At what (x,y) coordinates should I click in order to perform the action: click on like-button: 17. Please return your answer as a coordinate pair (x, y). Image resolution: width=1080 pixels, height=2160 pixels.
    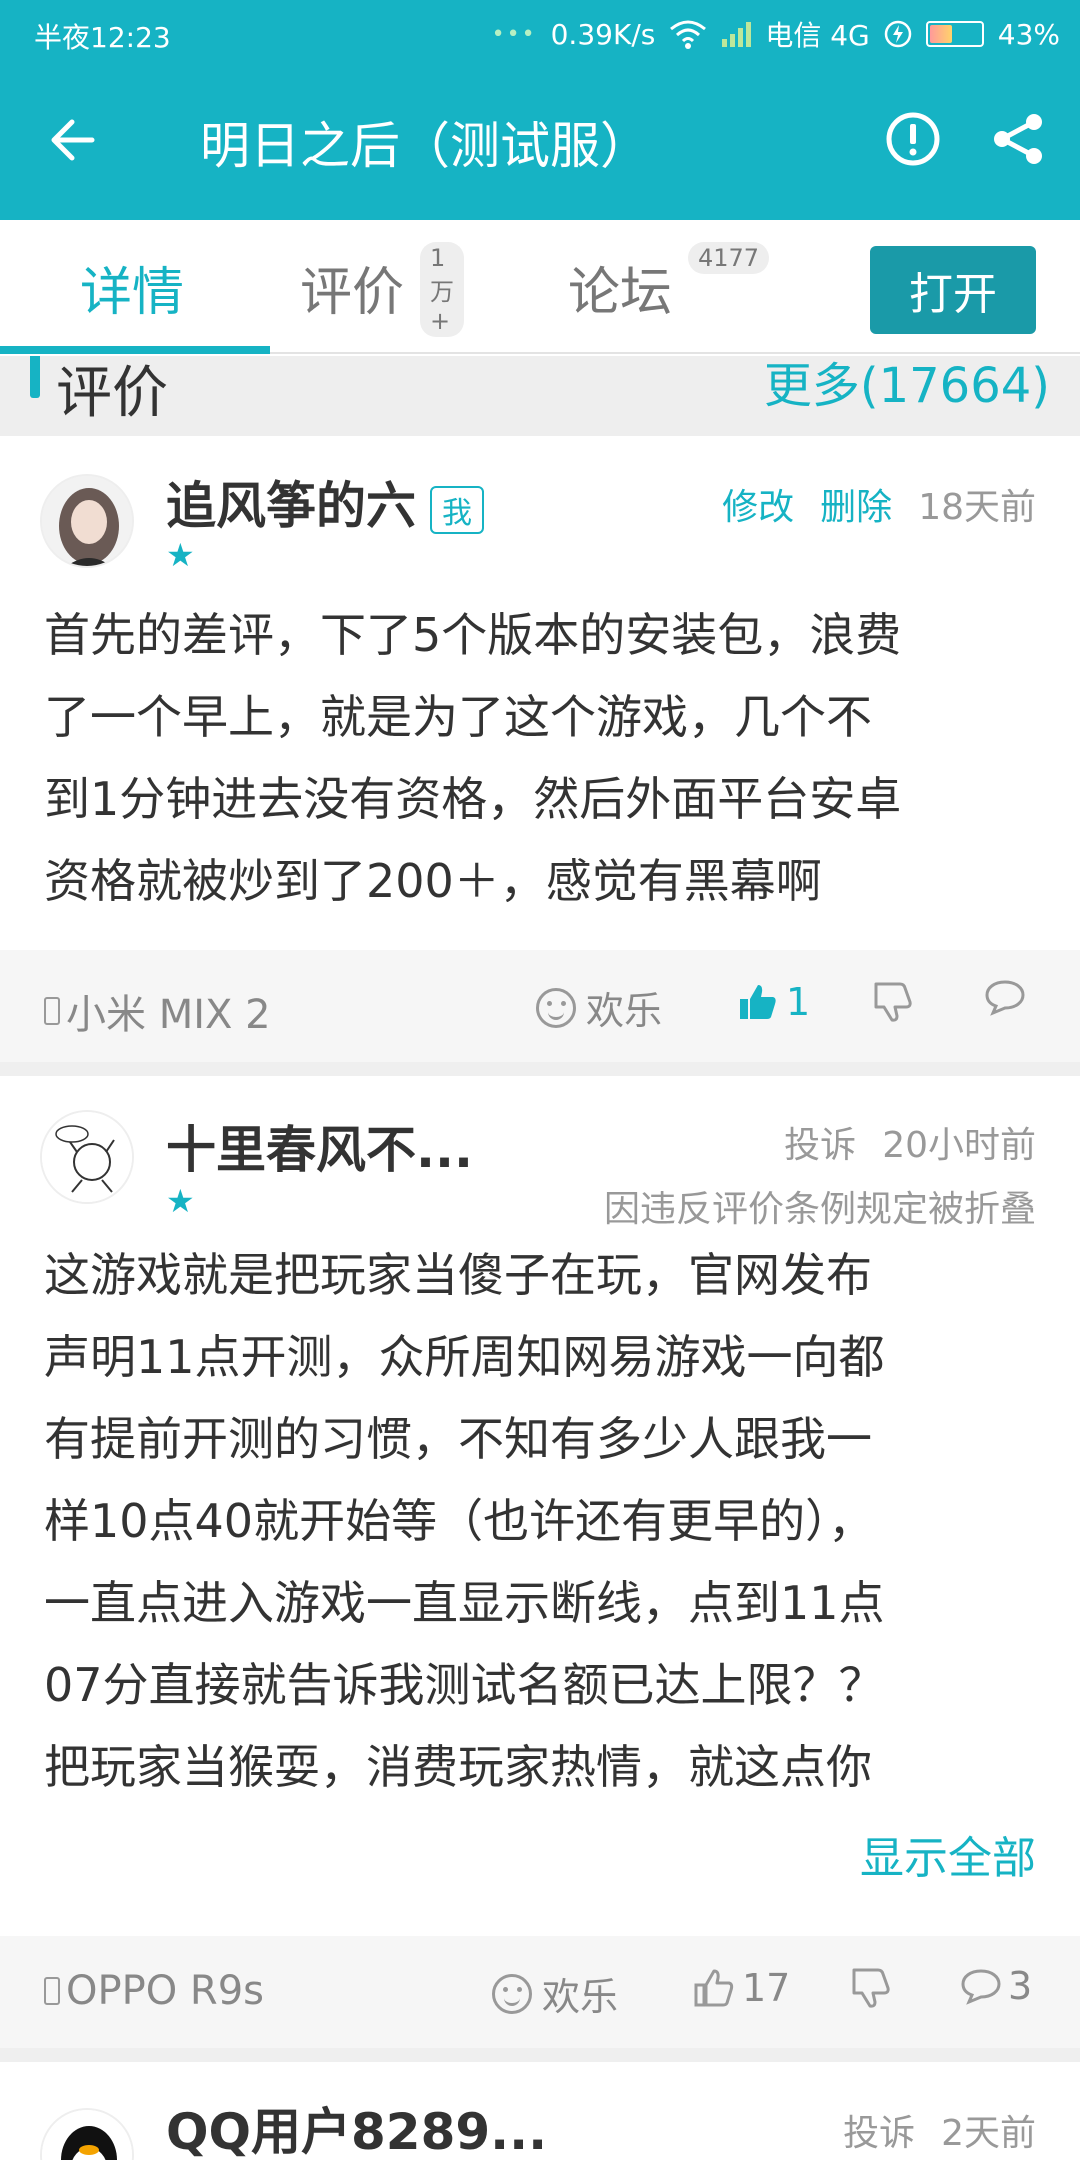
    Looking at the image, I should click on (742, 1988).